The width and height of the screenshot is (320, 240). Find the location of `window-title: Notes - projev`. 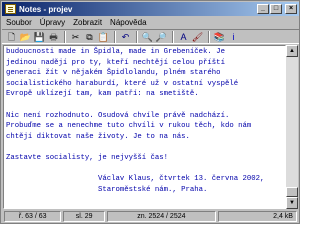

window-title: Notes - projev is located at coordinates (46, 9).